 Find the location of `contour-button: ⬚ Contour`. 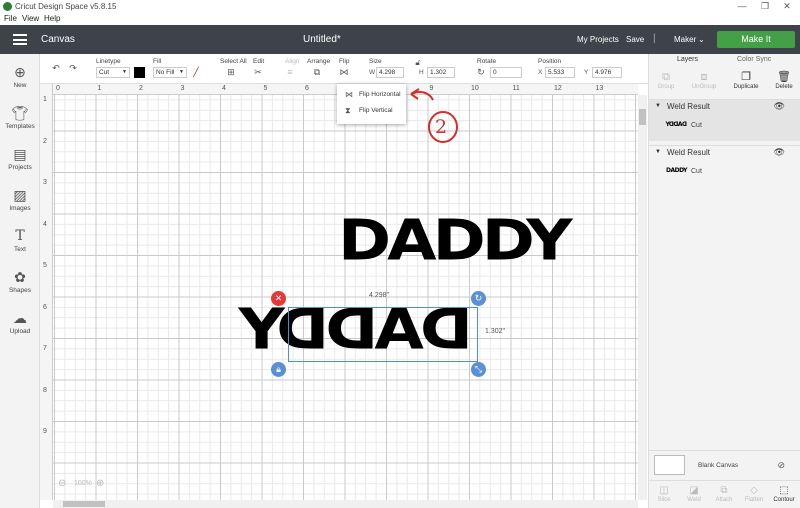

contour-button: ⬚ Contour is located at coordinates (784, 494).